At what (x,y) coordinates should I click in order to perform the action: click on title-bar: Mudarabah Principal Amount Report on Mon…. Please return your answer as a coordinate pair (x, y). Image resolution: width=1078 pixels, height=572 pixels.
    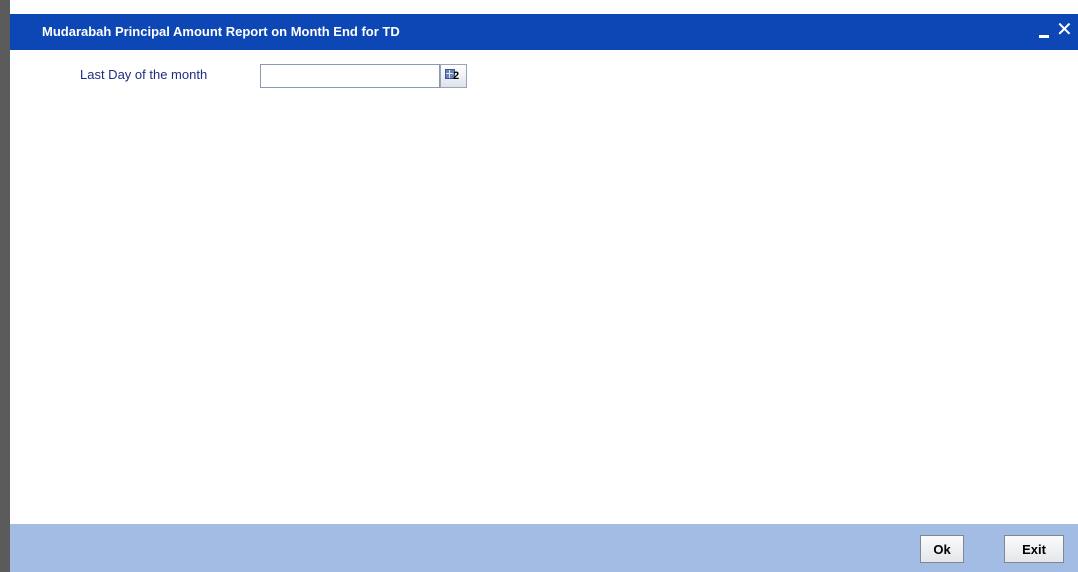
    Looking at the image, I should click on (544, 32).